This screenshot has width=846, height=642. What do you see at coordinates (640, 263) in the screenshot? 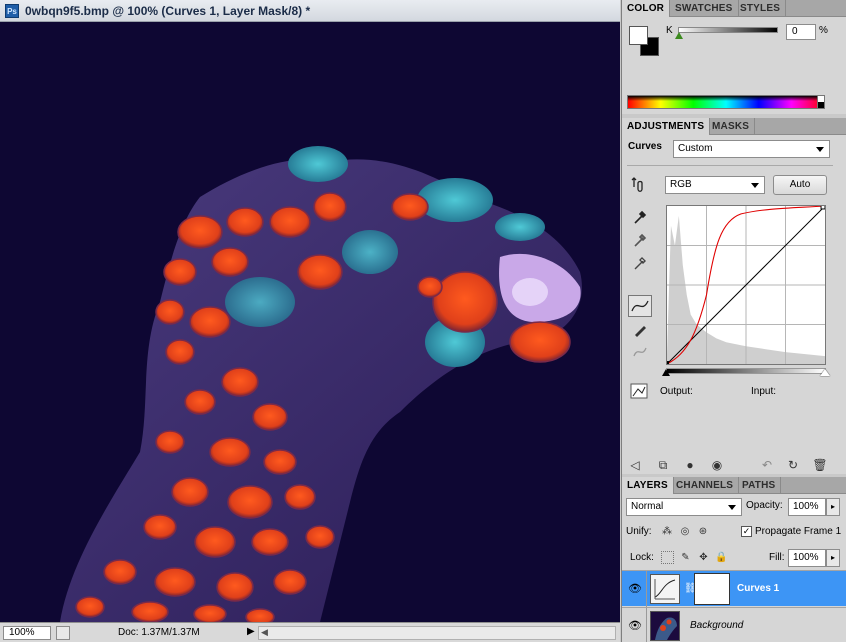
I see `white-point-eyedropper-icon` at bounding box center [640, 263].